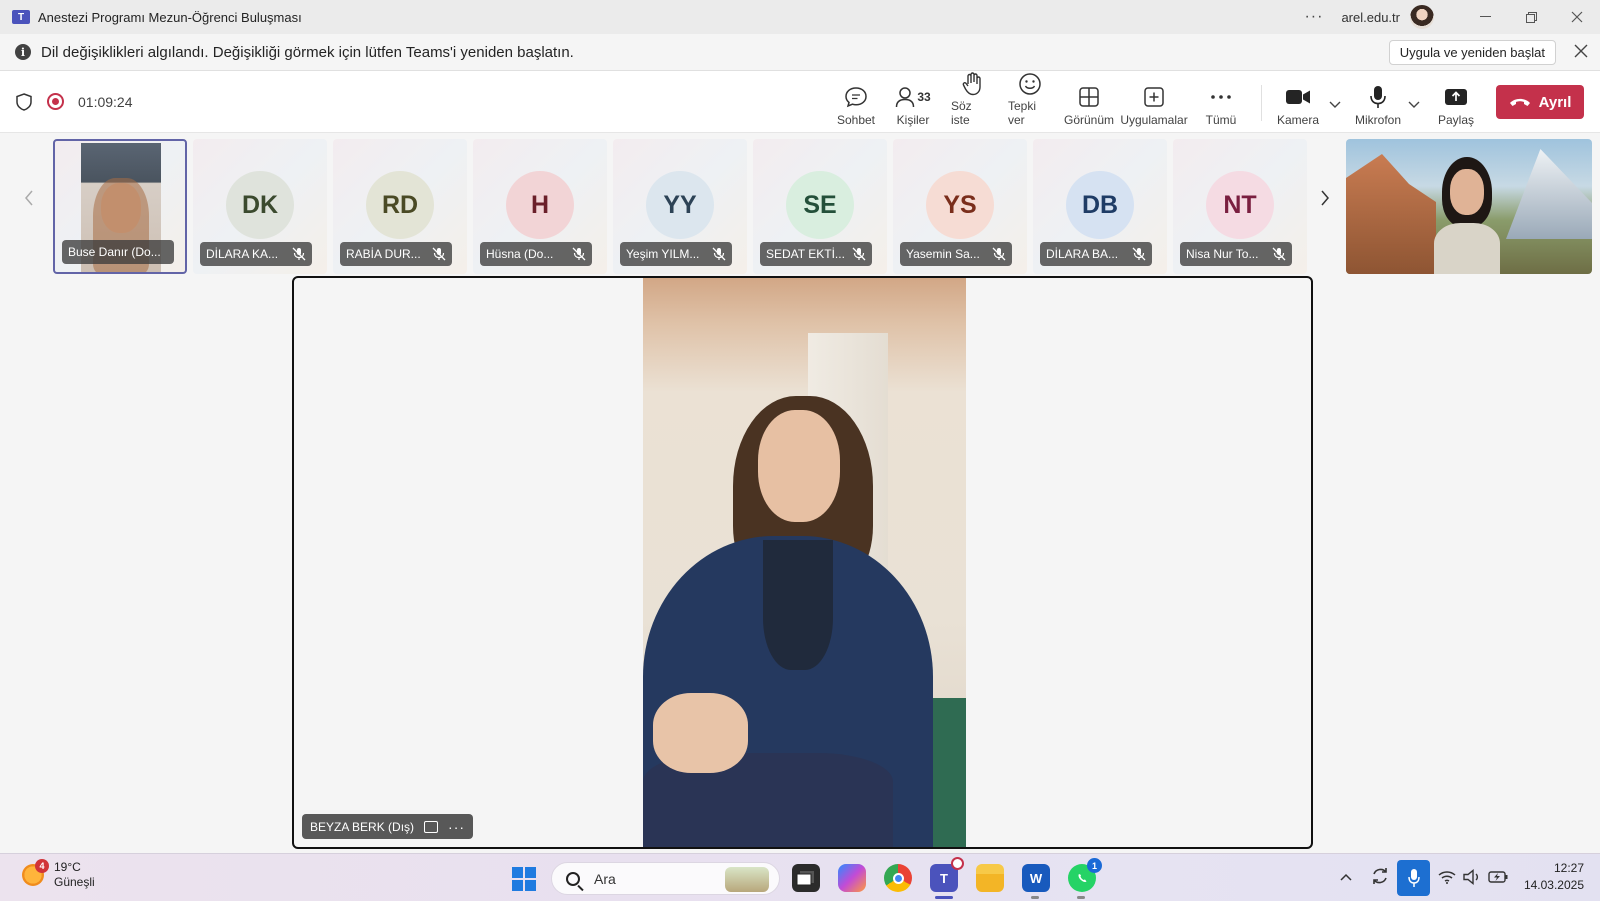 The height and width of the screenshot is (901, 1600). I want to click on close-window-button, so click(1577, 17).